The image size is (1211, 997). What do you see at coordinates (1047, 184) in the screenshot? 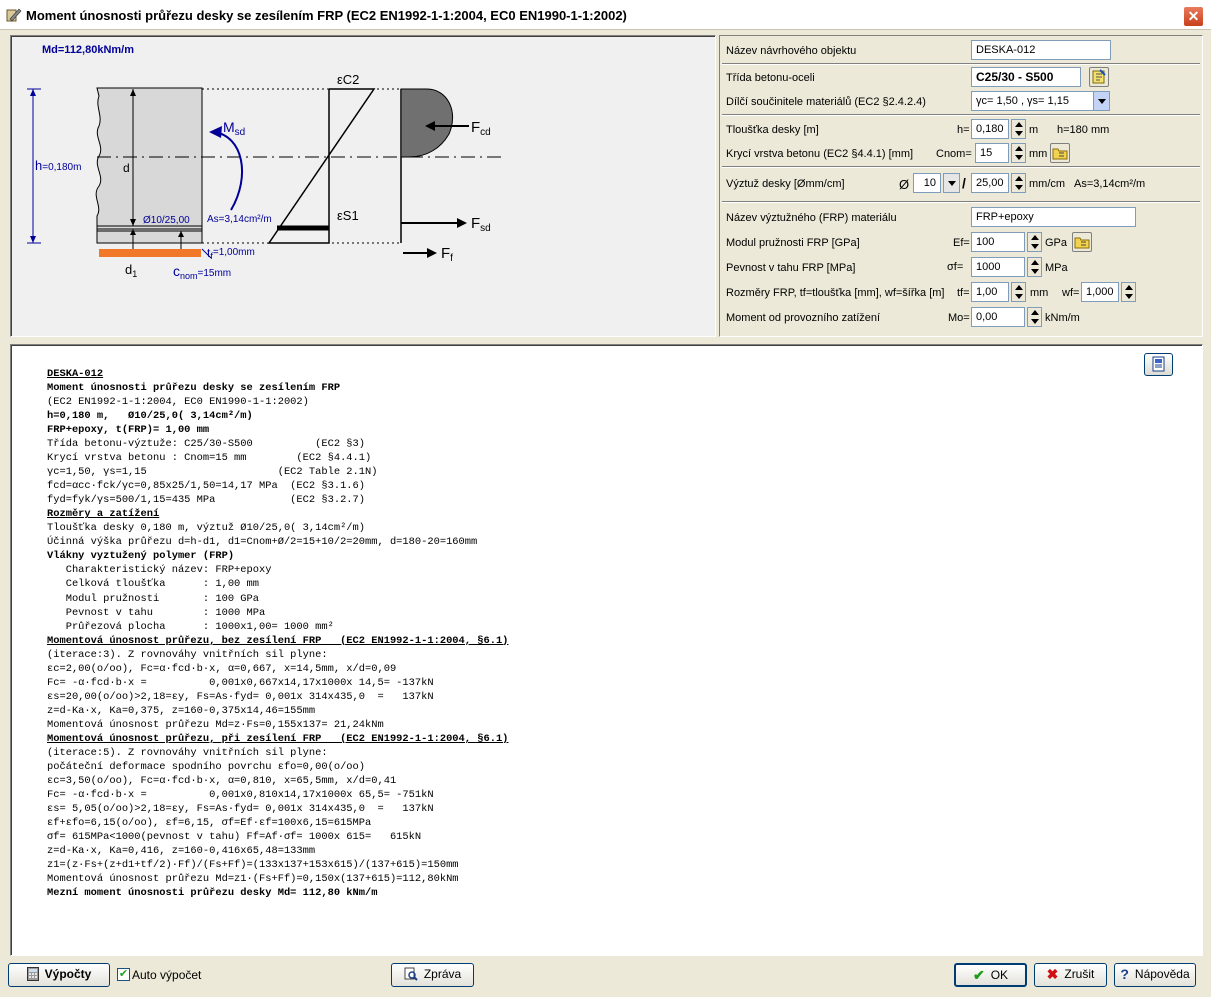
I see `rebar-unit: mm/cm` at bounding box center [1047, 184].